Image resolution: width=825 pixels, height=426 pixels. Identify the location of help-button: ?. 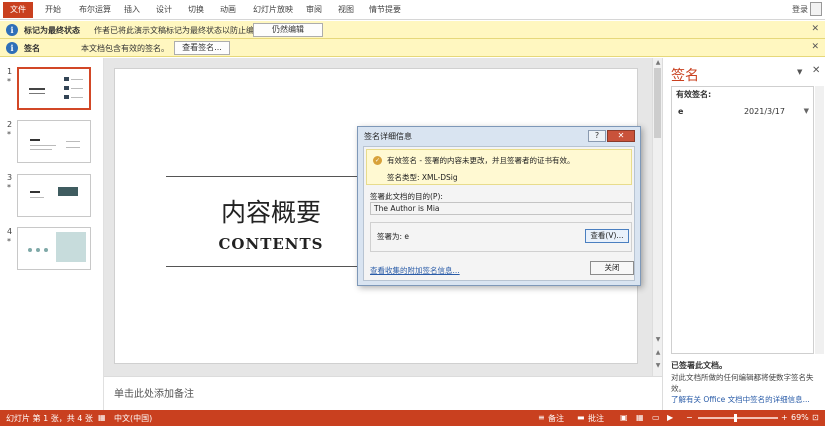
(597, 136).